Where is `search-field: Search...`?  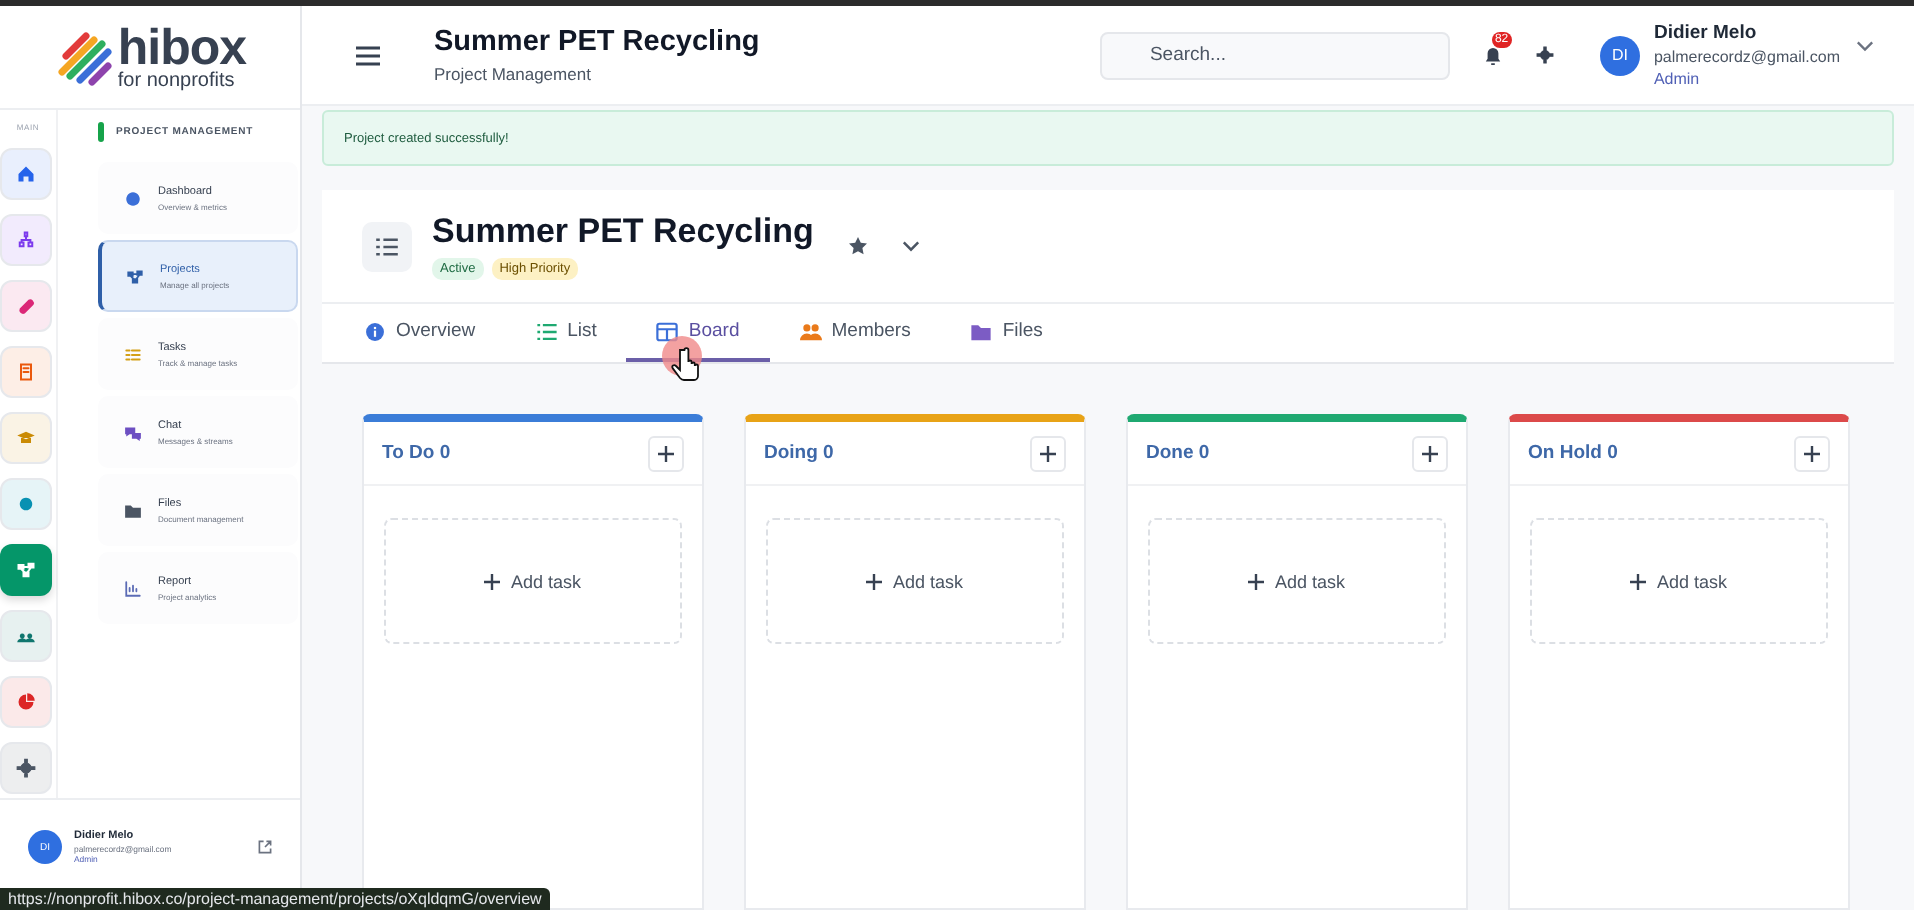
search-field: Search... is located at coordinates (1274, 55).